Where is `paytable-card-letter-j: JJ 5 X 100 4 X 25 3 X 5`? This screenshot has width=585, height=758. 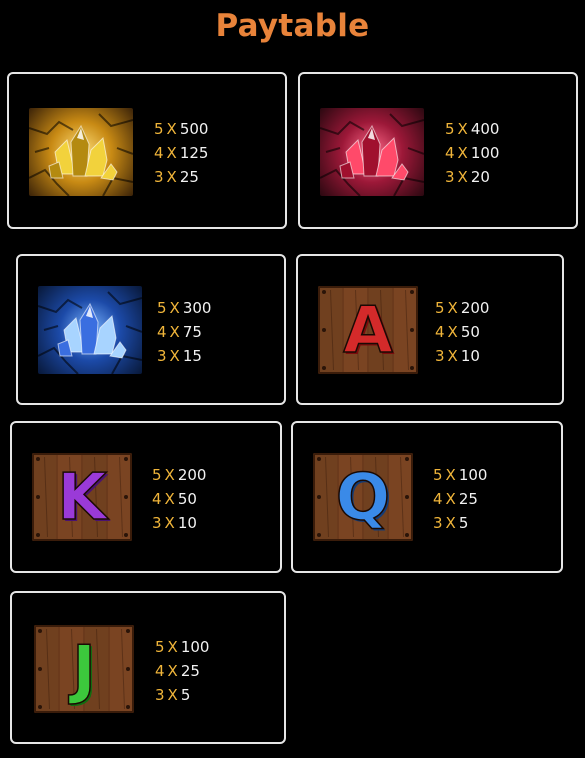
paytable-card-letter-j: JJ 5 X 100 4 X 25 3 X 5 is located at coordinates (148, 667).